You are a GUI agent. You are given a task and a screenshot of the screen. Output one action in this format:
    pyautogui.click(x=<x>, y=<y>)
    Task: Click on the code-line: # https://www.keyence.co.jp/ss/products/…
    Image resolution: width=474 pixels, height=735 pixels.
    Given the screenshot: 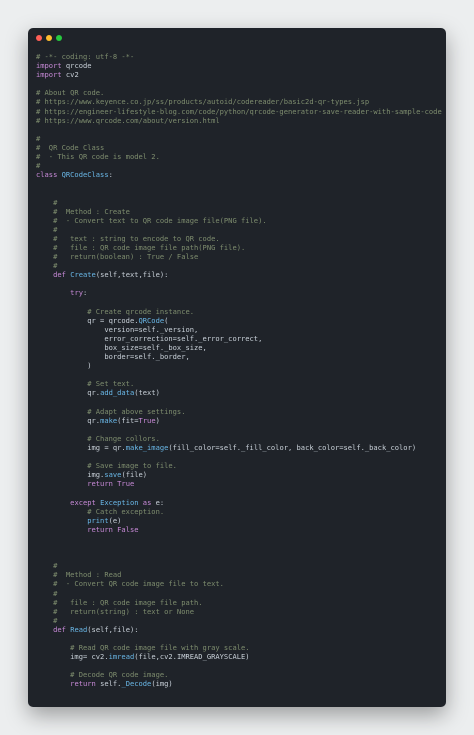 What is the action you would take?
    pyautogui.click(x=239, y=101)
    